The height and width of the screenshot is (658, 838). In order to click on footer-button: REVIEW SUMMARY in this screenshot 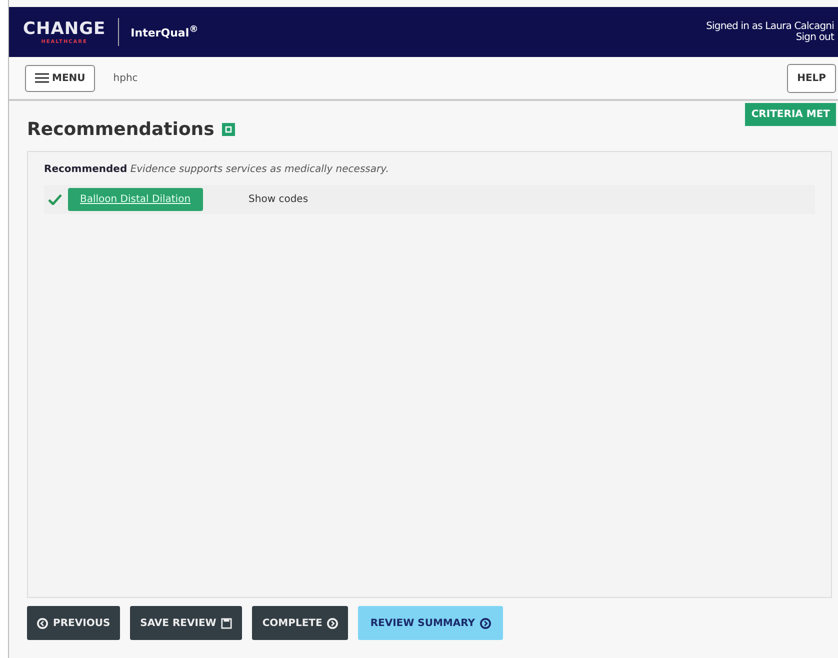, I will do `click(431, 623)`.